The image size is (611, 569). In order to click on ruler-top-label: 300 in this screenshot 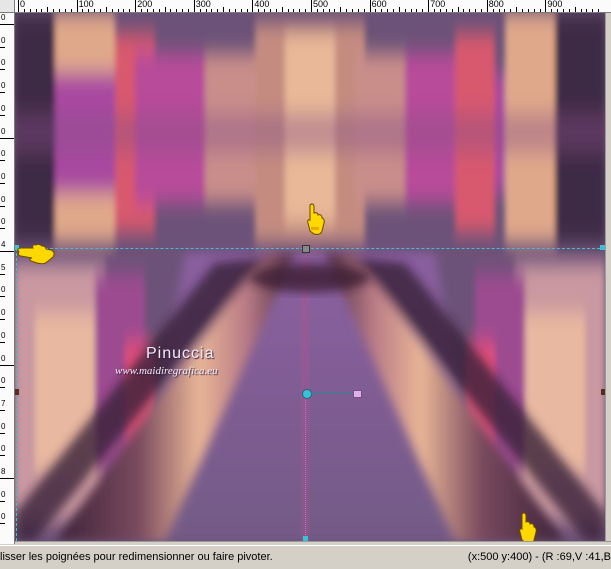, I will do `click(203, 4)`.